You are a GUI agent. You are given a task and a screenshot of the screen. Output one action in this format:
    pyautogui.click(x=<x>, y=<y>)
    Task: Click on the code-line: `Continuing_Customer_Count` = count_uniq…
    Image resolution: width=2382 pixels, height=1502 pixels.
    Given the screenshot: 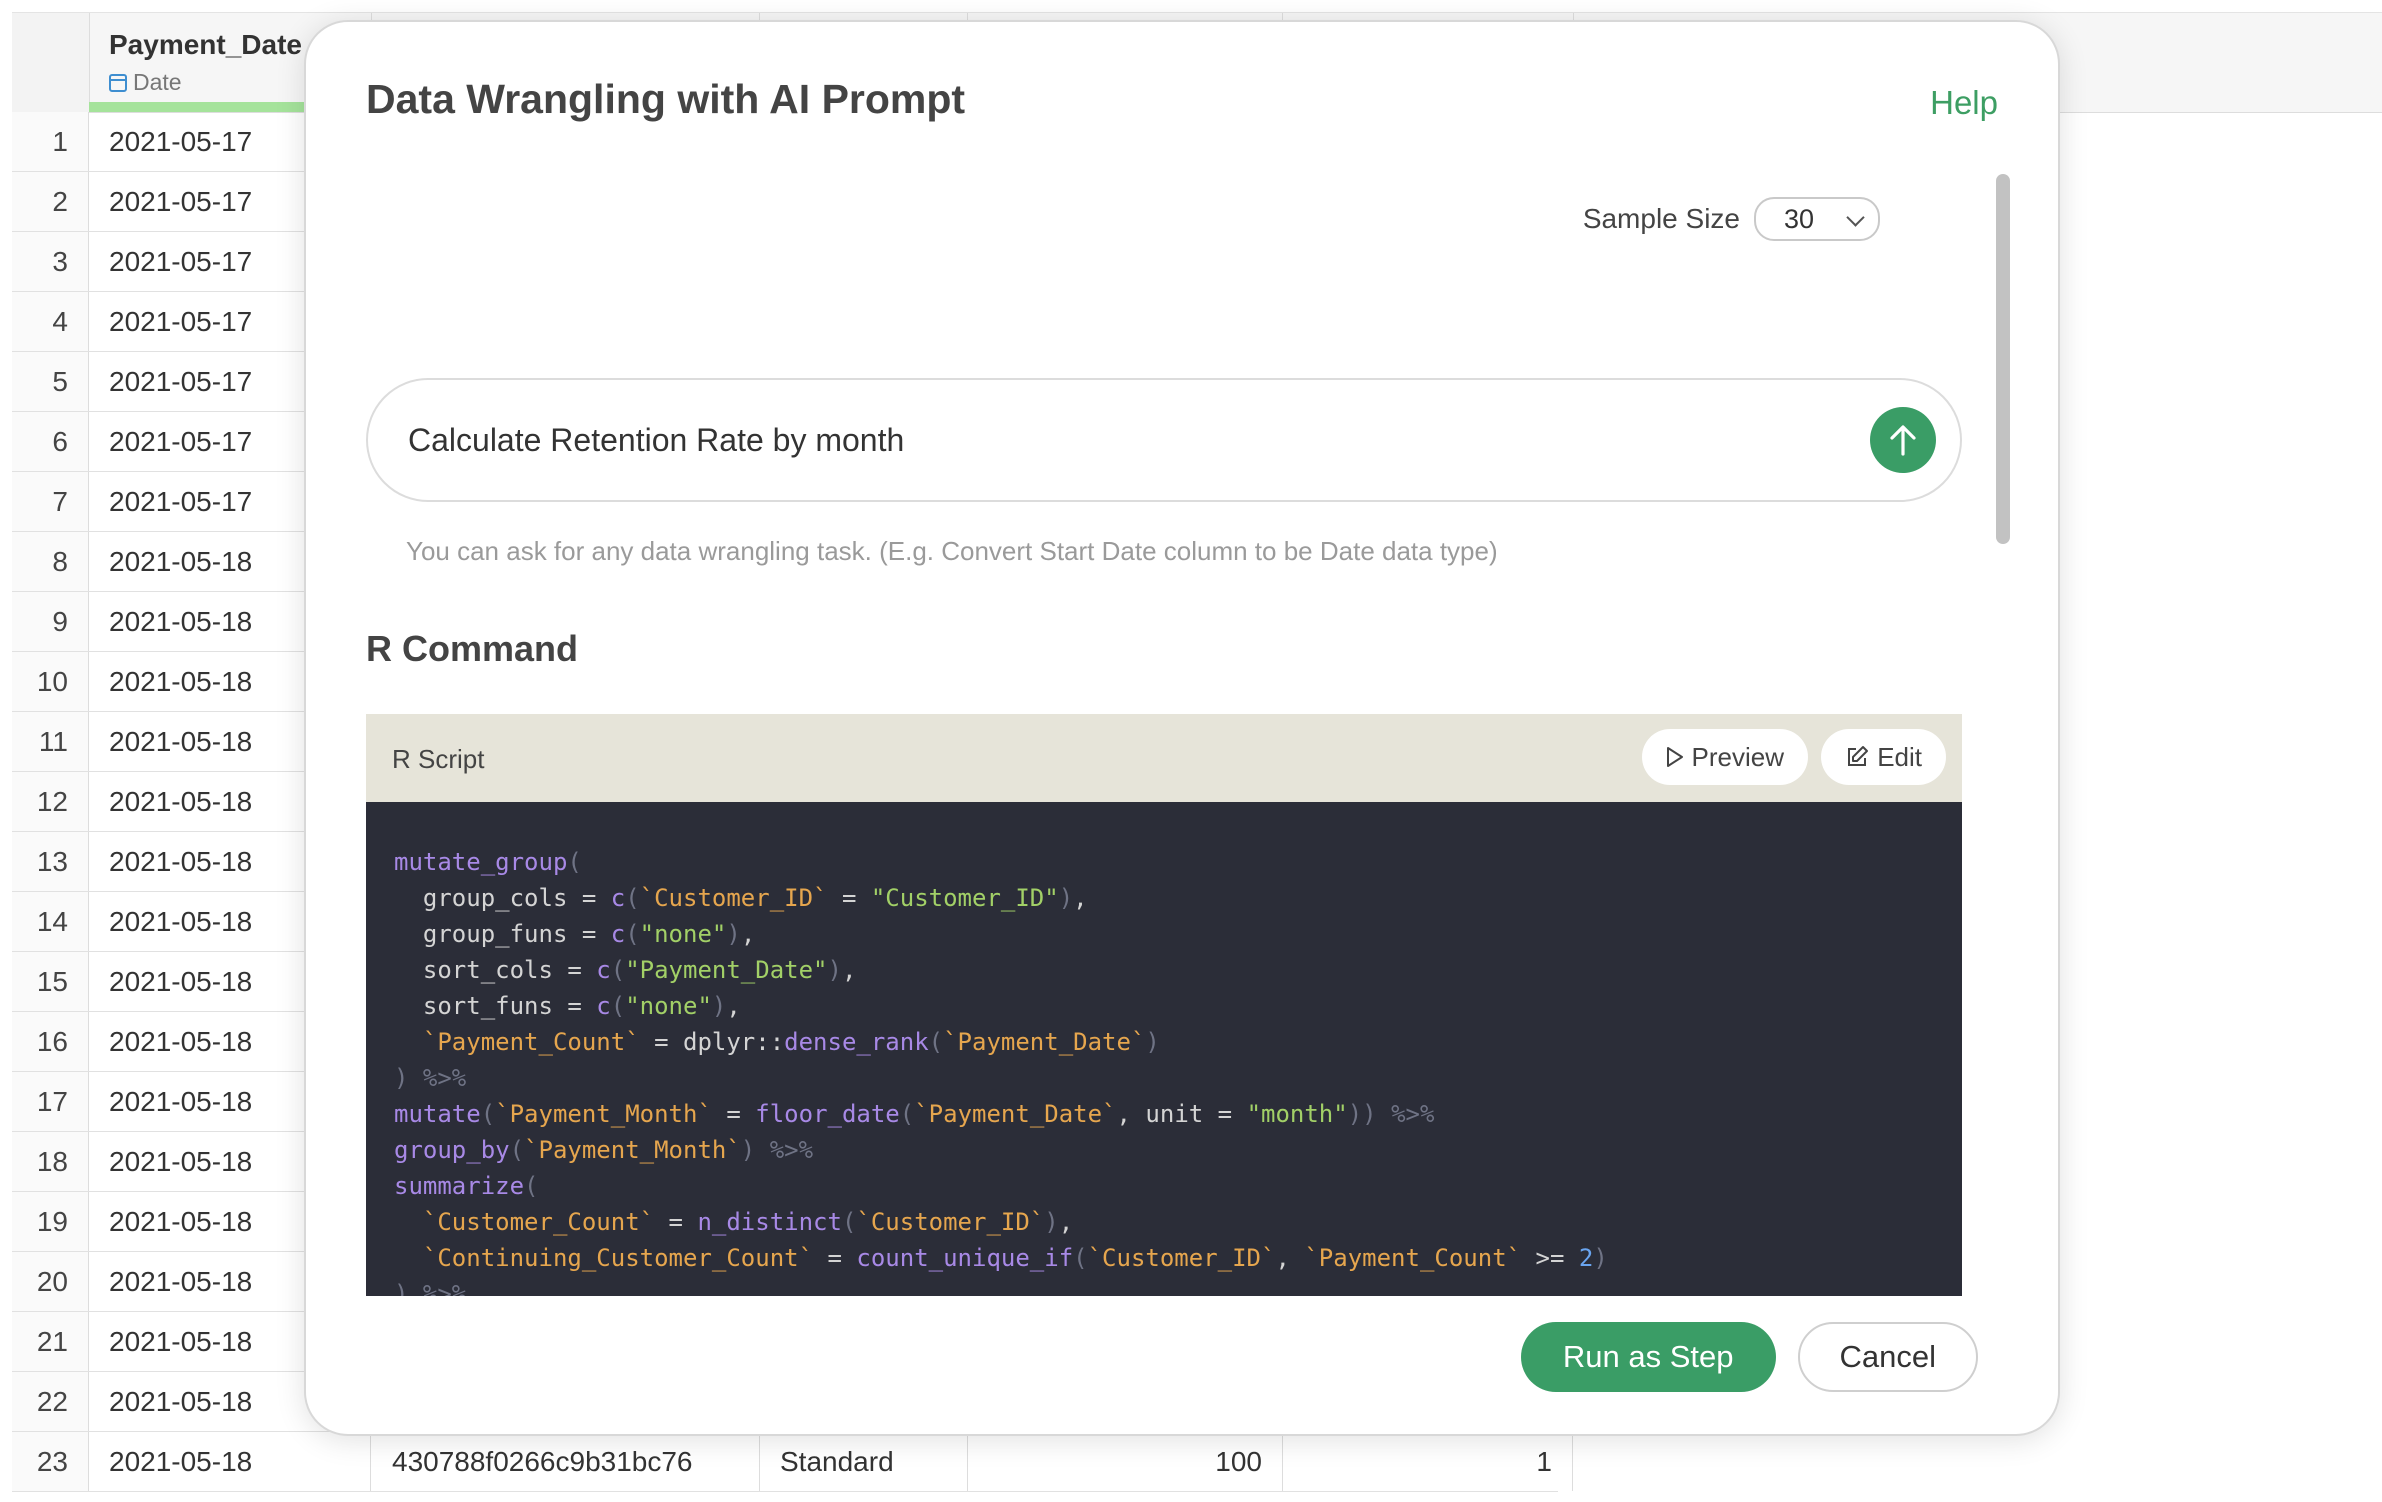 What is the action you would take?
    pyautogui.click(x=1164, y=1258)
    